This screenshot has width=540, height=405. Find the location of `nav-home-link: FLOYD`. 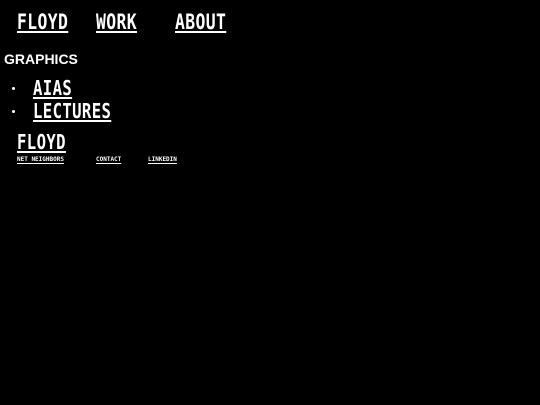

nav-home-link: FLOYD is located at coordinates (42, 22).